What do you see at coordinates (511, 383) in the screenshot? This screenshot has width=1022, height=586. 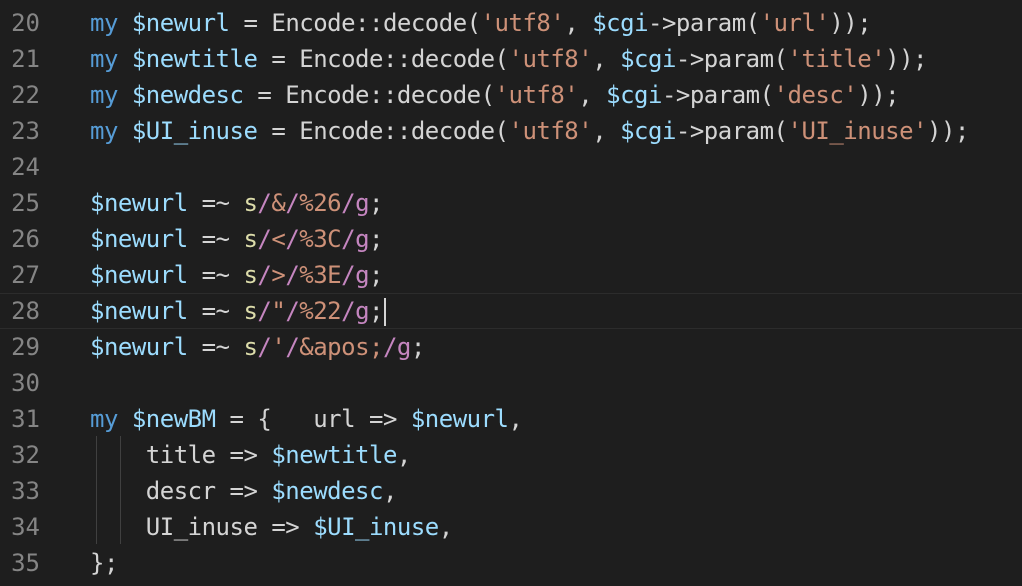 I see `code-line: 30` at bounding box center [511, 383].